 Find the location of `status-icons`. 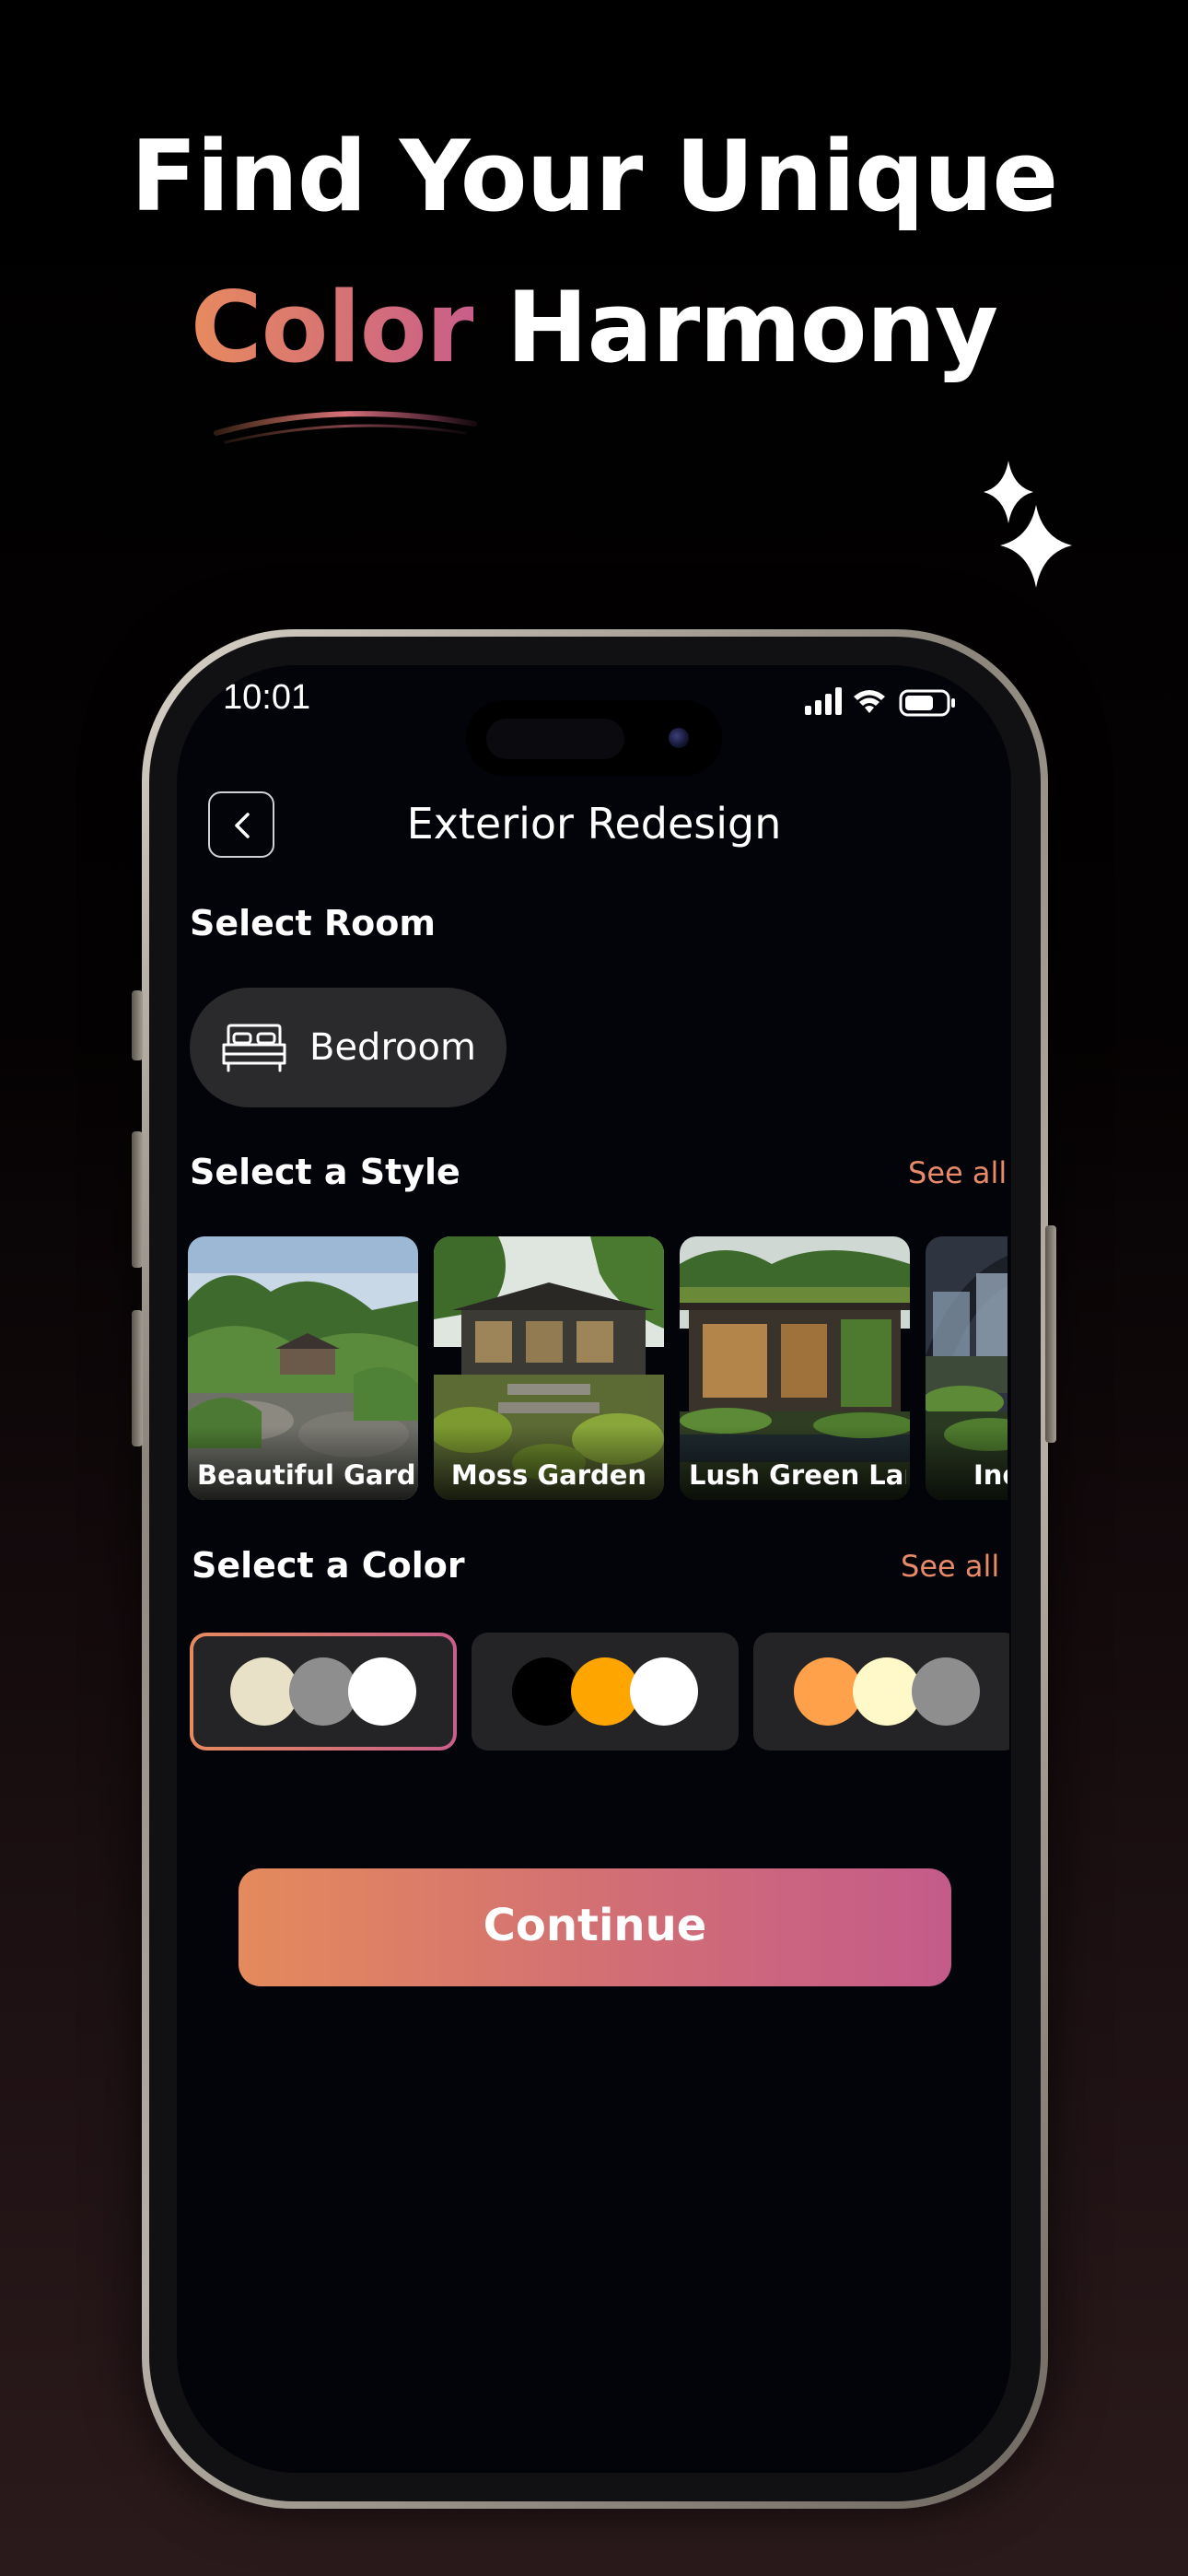

status-icons is located at coordinates (880, 702).